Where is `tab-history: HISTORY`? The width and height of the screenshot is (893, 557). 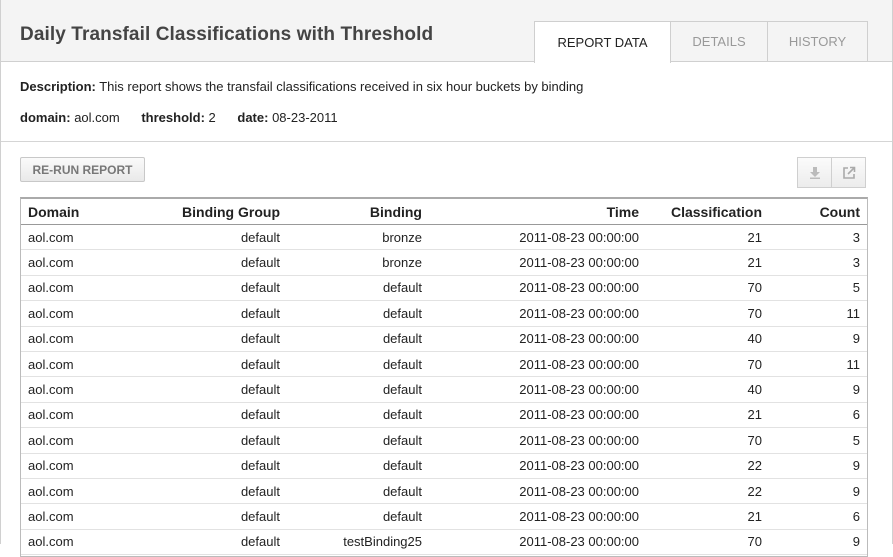 tab-history: HISTORY is located at coordinates (817, 41).